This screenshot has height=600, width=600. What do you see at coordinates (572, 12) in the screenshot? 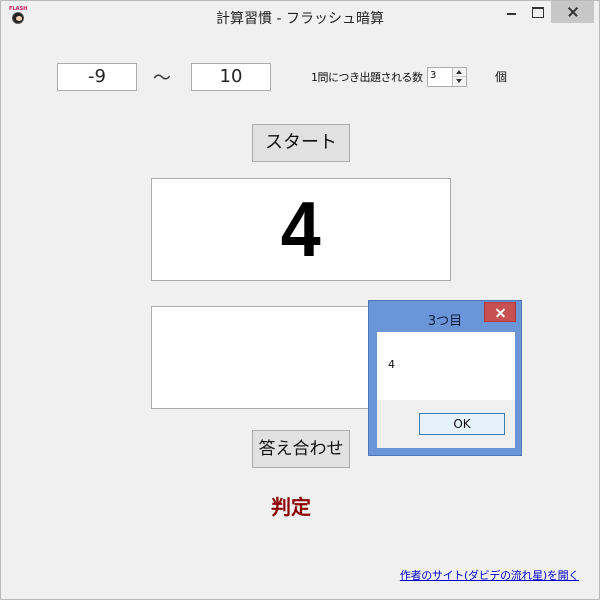
I see `close-button` at bounding box center [572, 12].